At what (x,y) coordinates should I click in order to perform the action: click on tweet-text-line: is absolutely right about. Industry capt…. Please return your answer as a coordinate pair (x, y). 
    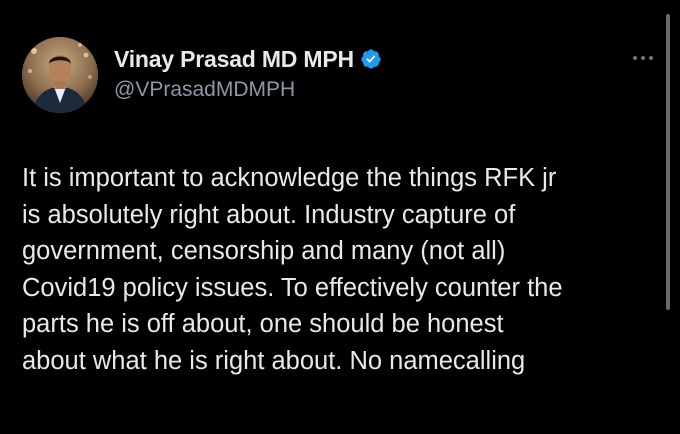
    Looking at the image, I should click on (269, 214).